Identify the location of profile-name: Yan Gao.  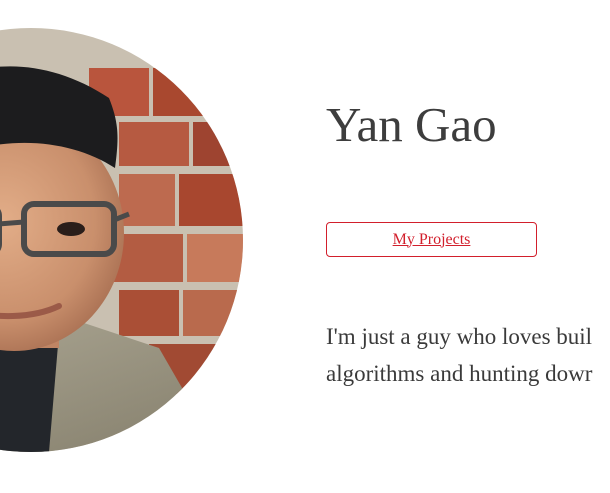
(411, 124).